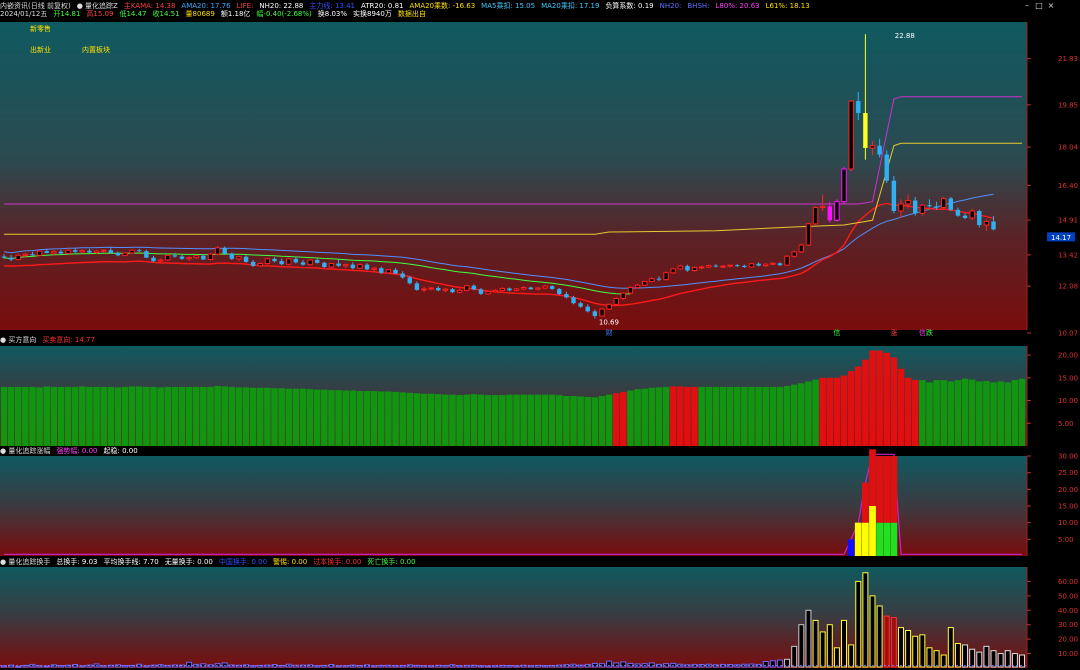 The width and height of the screenshot is (1080, 670). Describe the element at coordinates (97, 5) in the screenshot. I see `indicator-name: ● 量化追踪Z` at that location.